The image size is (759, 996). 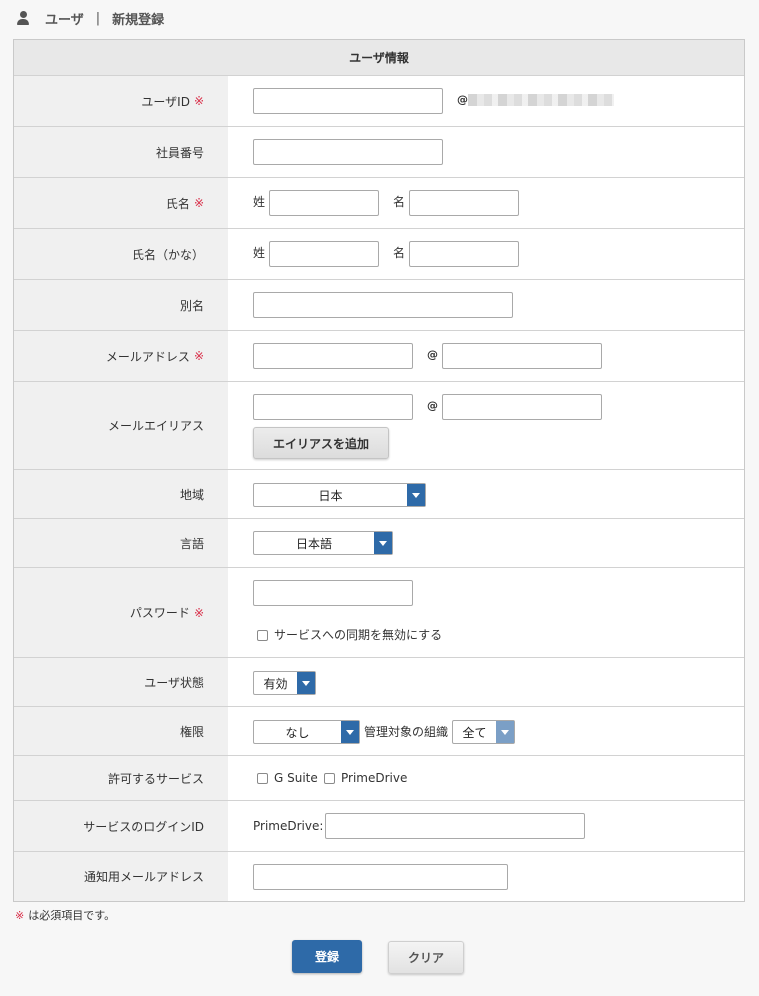 What do you see at coordinates (522, 407) in the screenshot?
I see `alias-domain-input` at bounding box center [522, 407].